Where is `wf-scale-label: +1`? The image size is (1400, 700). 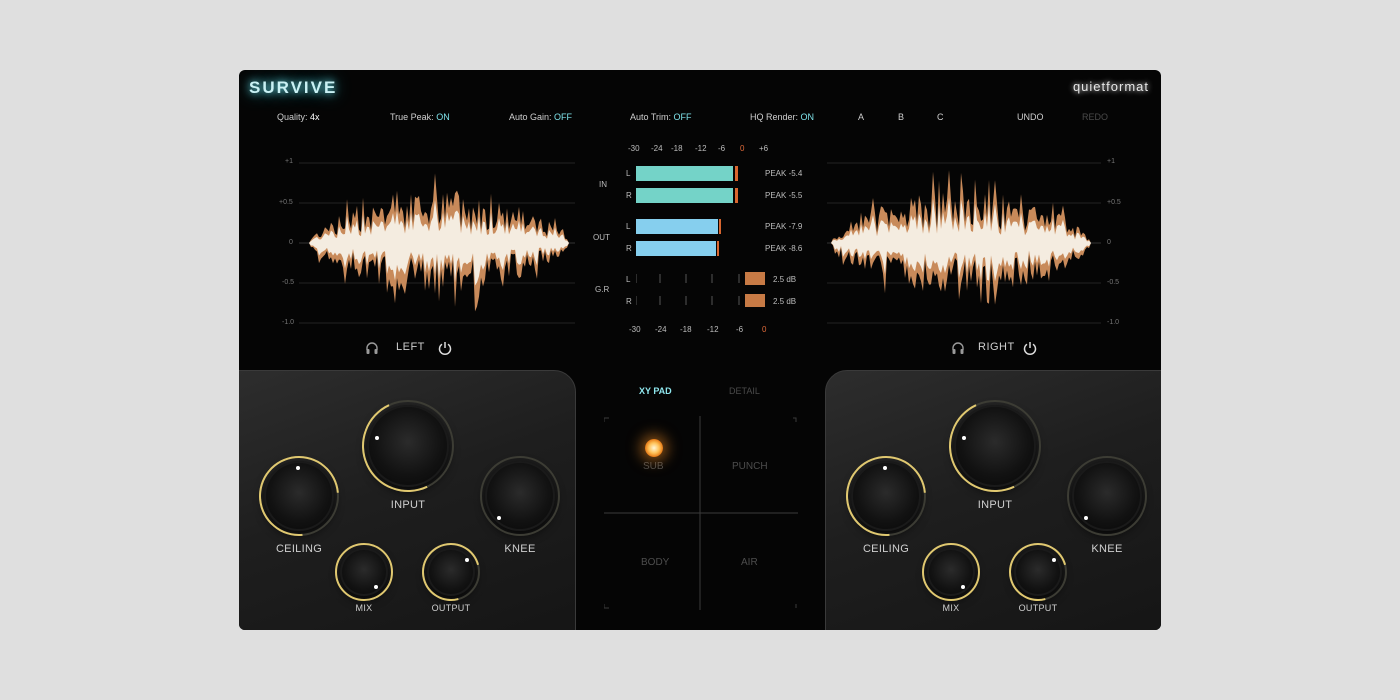 wf-scale-label: +1 is located at coordinates (289, 161).